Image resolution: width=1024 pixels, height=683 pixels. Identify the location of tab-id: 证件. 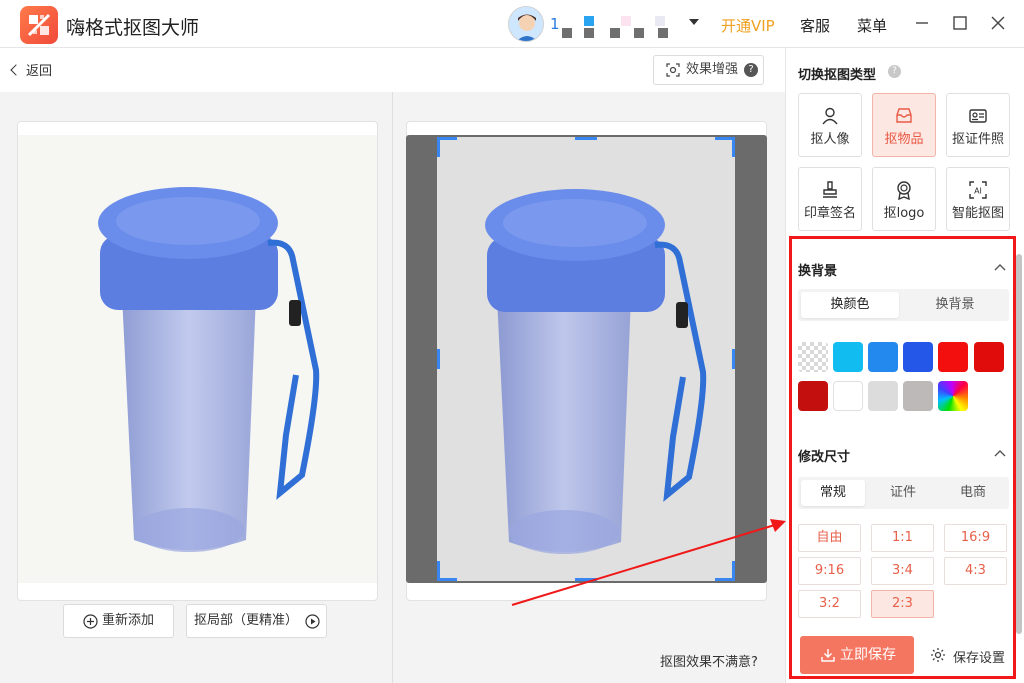
(903, 493).